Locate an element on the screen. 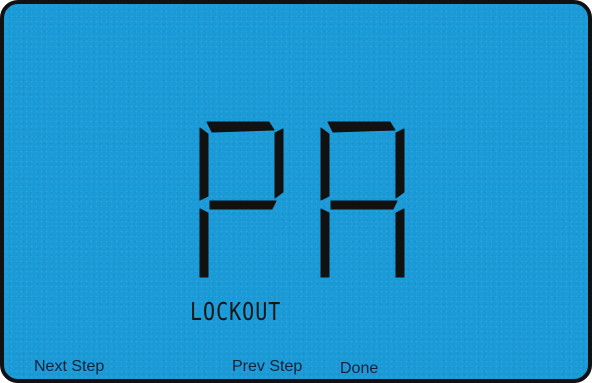 The height and width of the screenshot is (383, 592). done-button: Done is located at coordinates (359, 369).